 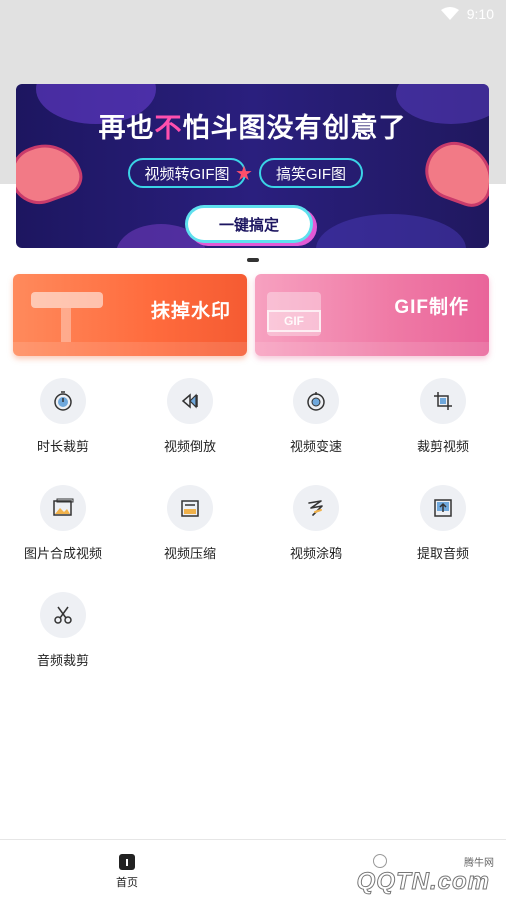 What do you see at coordinates (315, 553) in the screenshot?
I see `tool-label: 视频涂鸦` at bounding box center [315, 553].